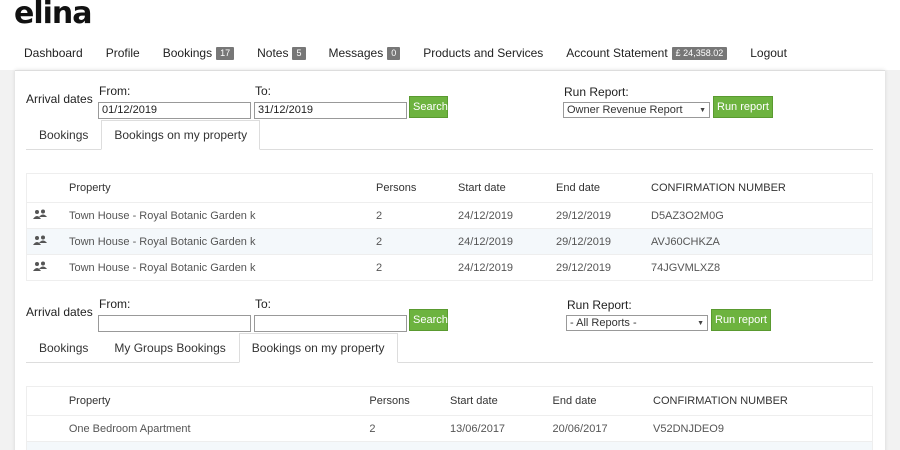  I want to click on from-date-input: 01/12/2019, so click(174, 110).